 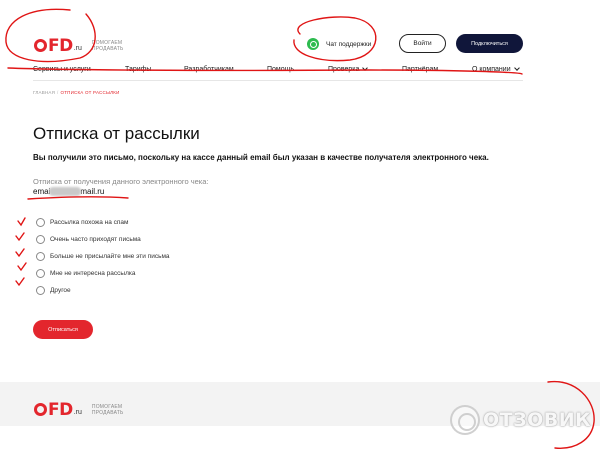 I want to click on ofd-logo: FD .ru ПОМОГАЕМ ПРОДАВАТЬ, so click(x=78, y=46).